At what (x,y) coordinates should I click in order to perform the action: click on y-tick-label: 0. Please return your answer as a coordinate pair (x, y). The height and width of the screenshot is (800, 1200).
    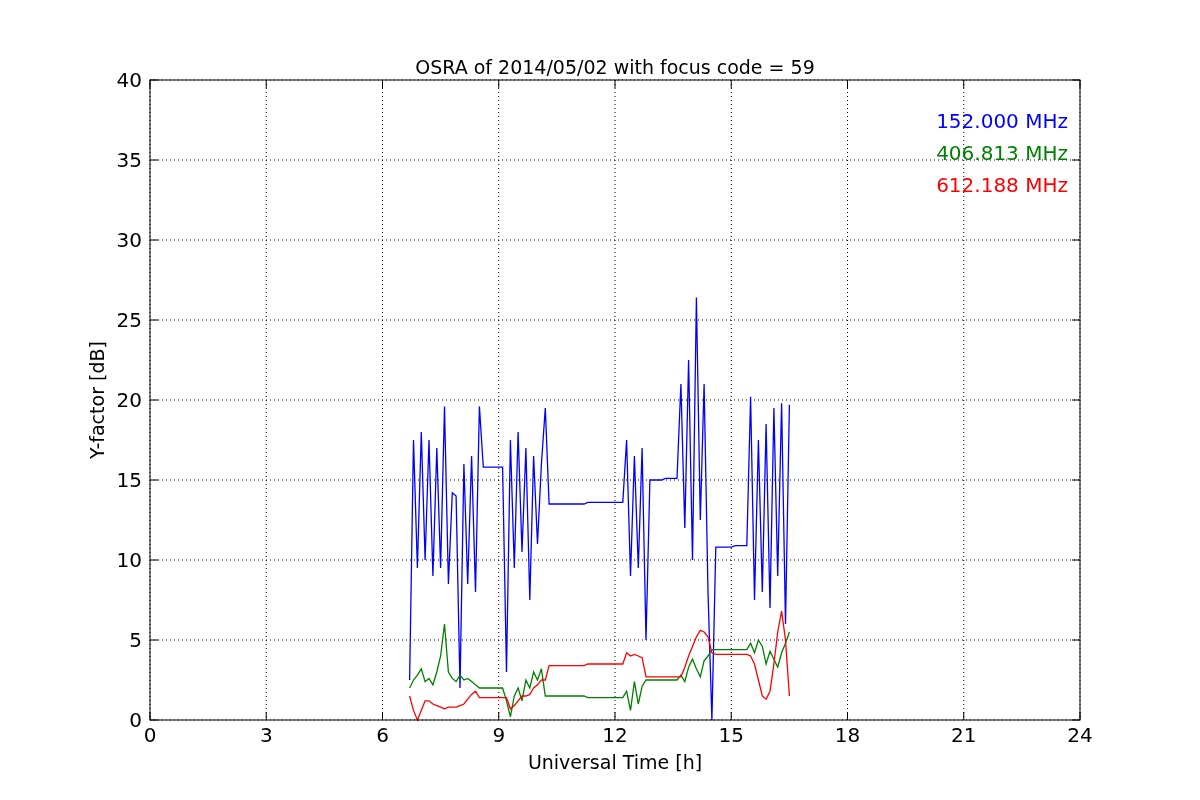
    Looking at the image, I should click on (135, 720).